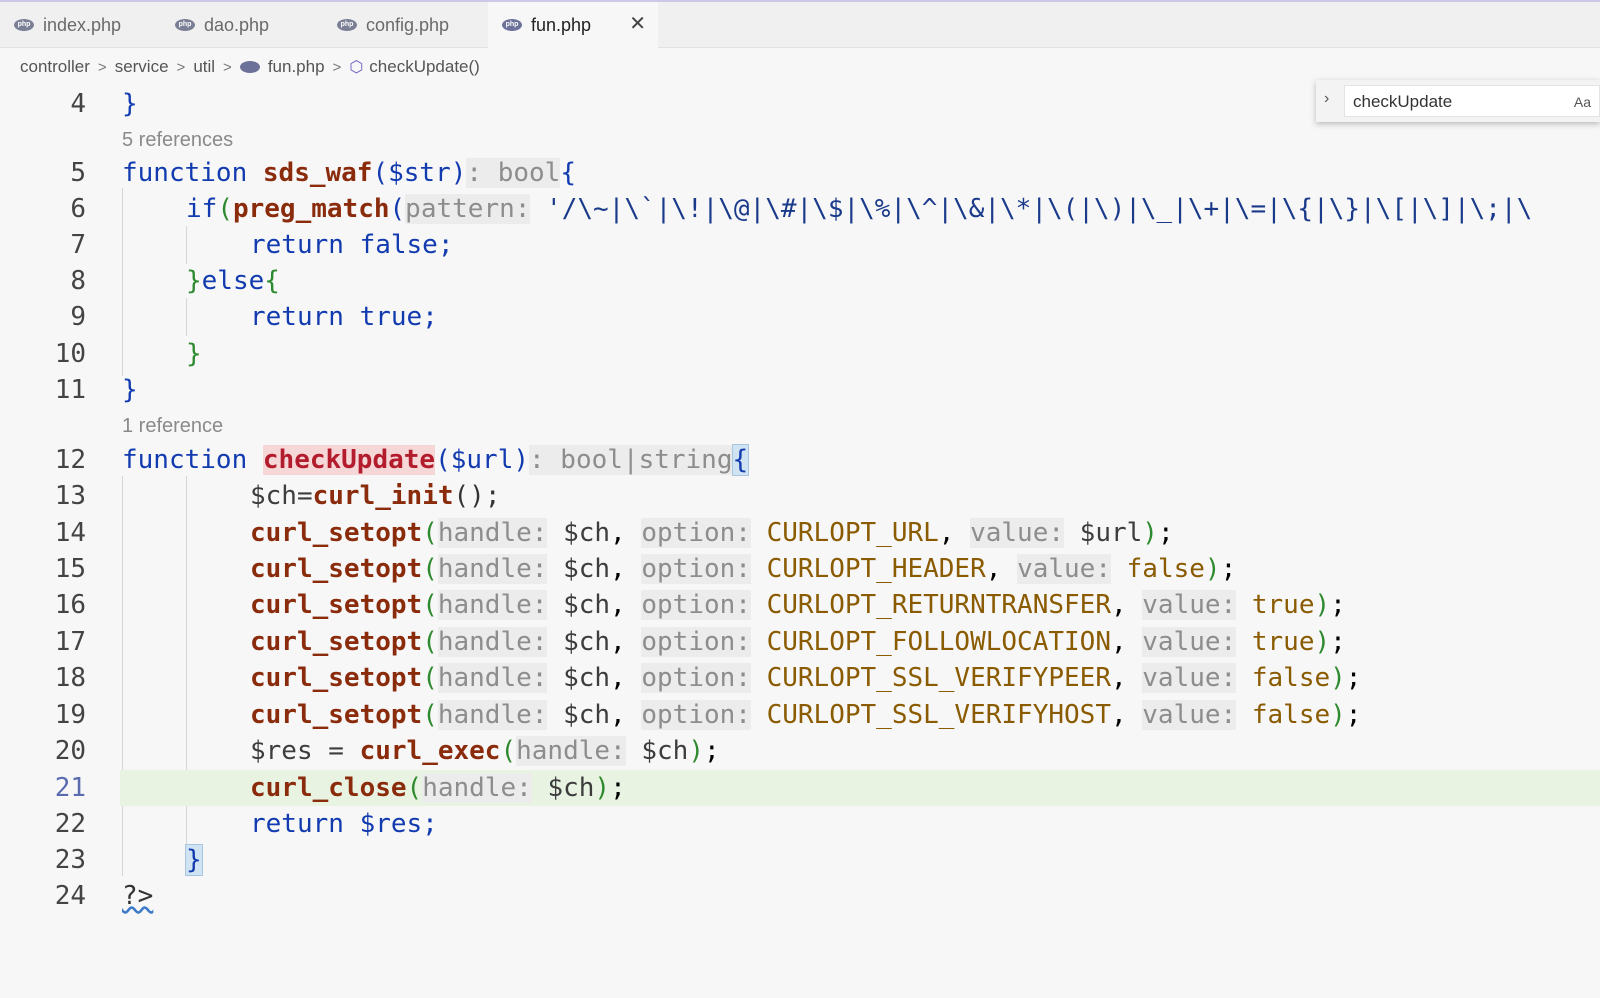 This screenshot has height=998, width=1600. I want to click on breadcrumb-item-method: checkUpdate(), so click(424, 67).